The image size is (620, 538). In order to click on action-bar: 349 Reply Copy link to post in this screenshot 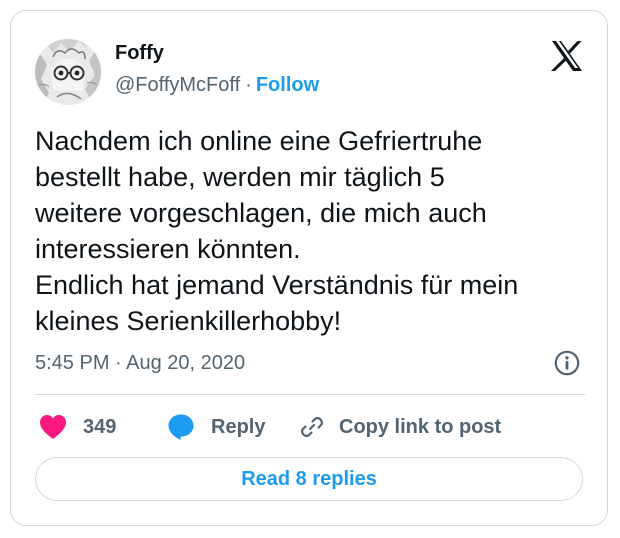, I will do `click(310, 427)`.